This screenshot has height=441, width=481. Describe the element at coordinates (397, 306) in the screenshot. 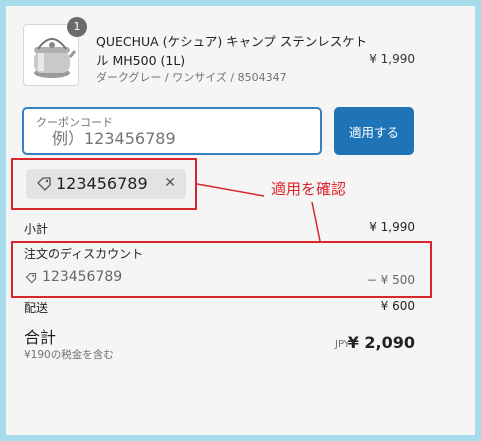

I see `shipping-value: ¥ 600` at that location.